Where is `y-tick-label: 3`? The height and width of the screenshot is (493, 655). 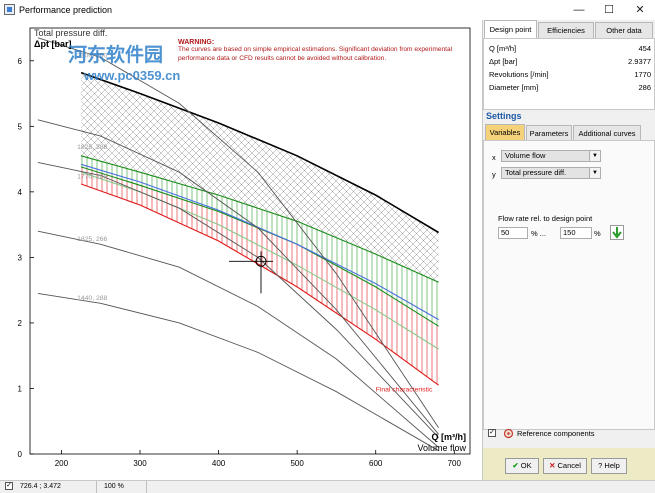 y-tick-label: 3 is located at coordinates (20, 257).